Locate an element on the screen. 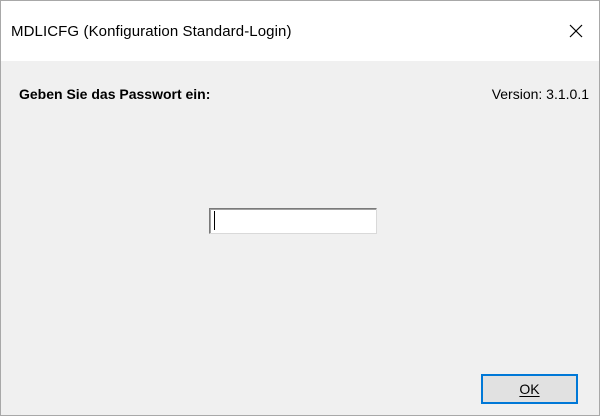 This screenshot has height=416, width=600. version-label: Version: 3.1.0.1 is located at coordinates (540, 94).